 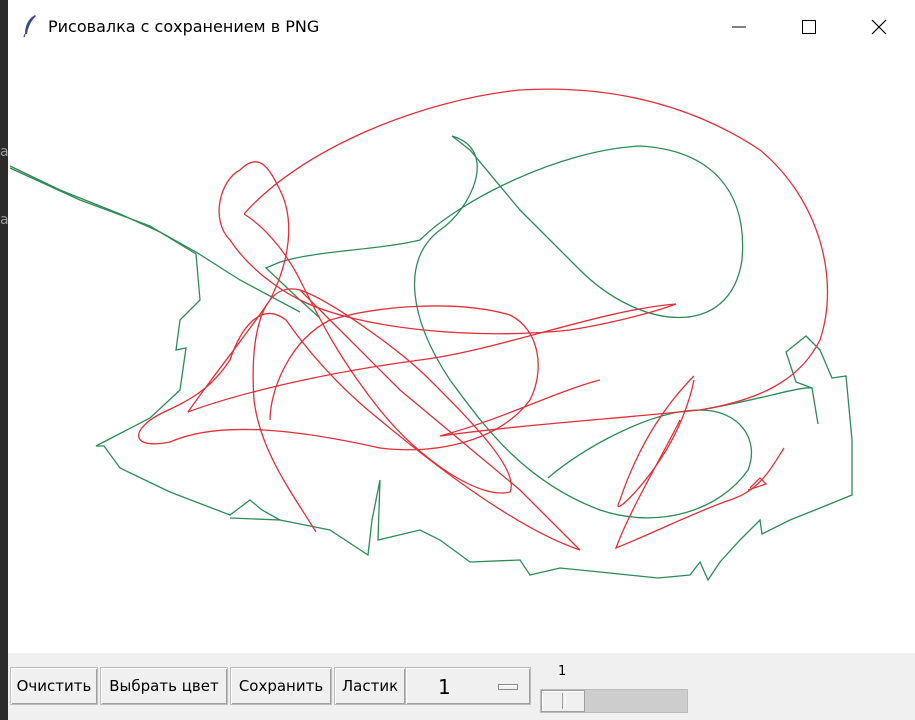 I want to click on maximize-icon, so click(x=809, y=27).